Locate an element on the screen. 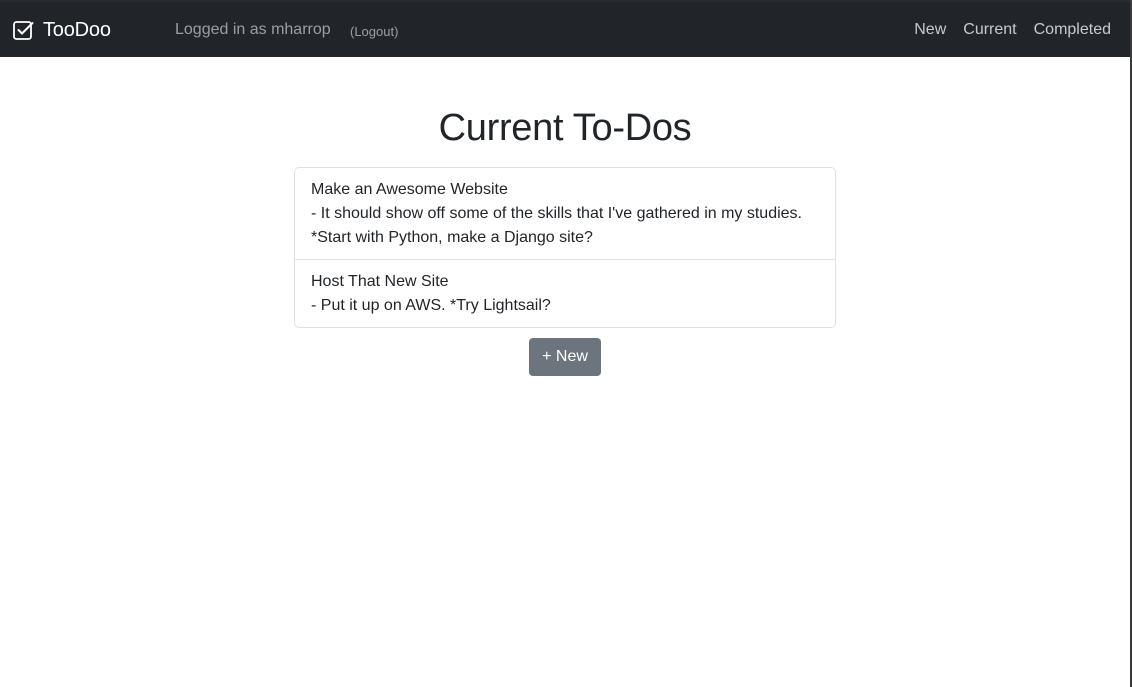  new-todo-button: + New is located at coordinates (565, 357).